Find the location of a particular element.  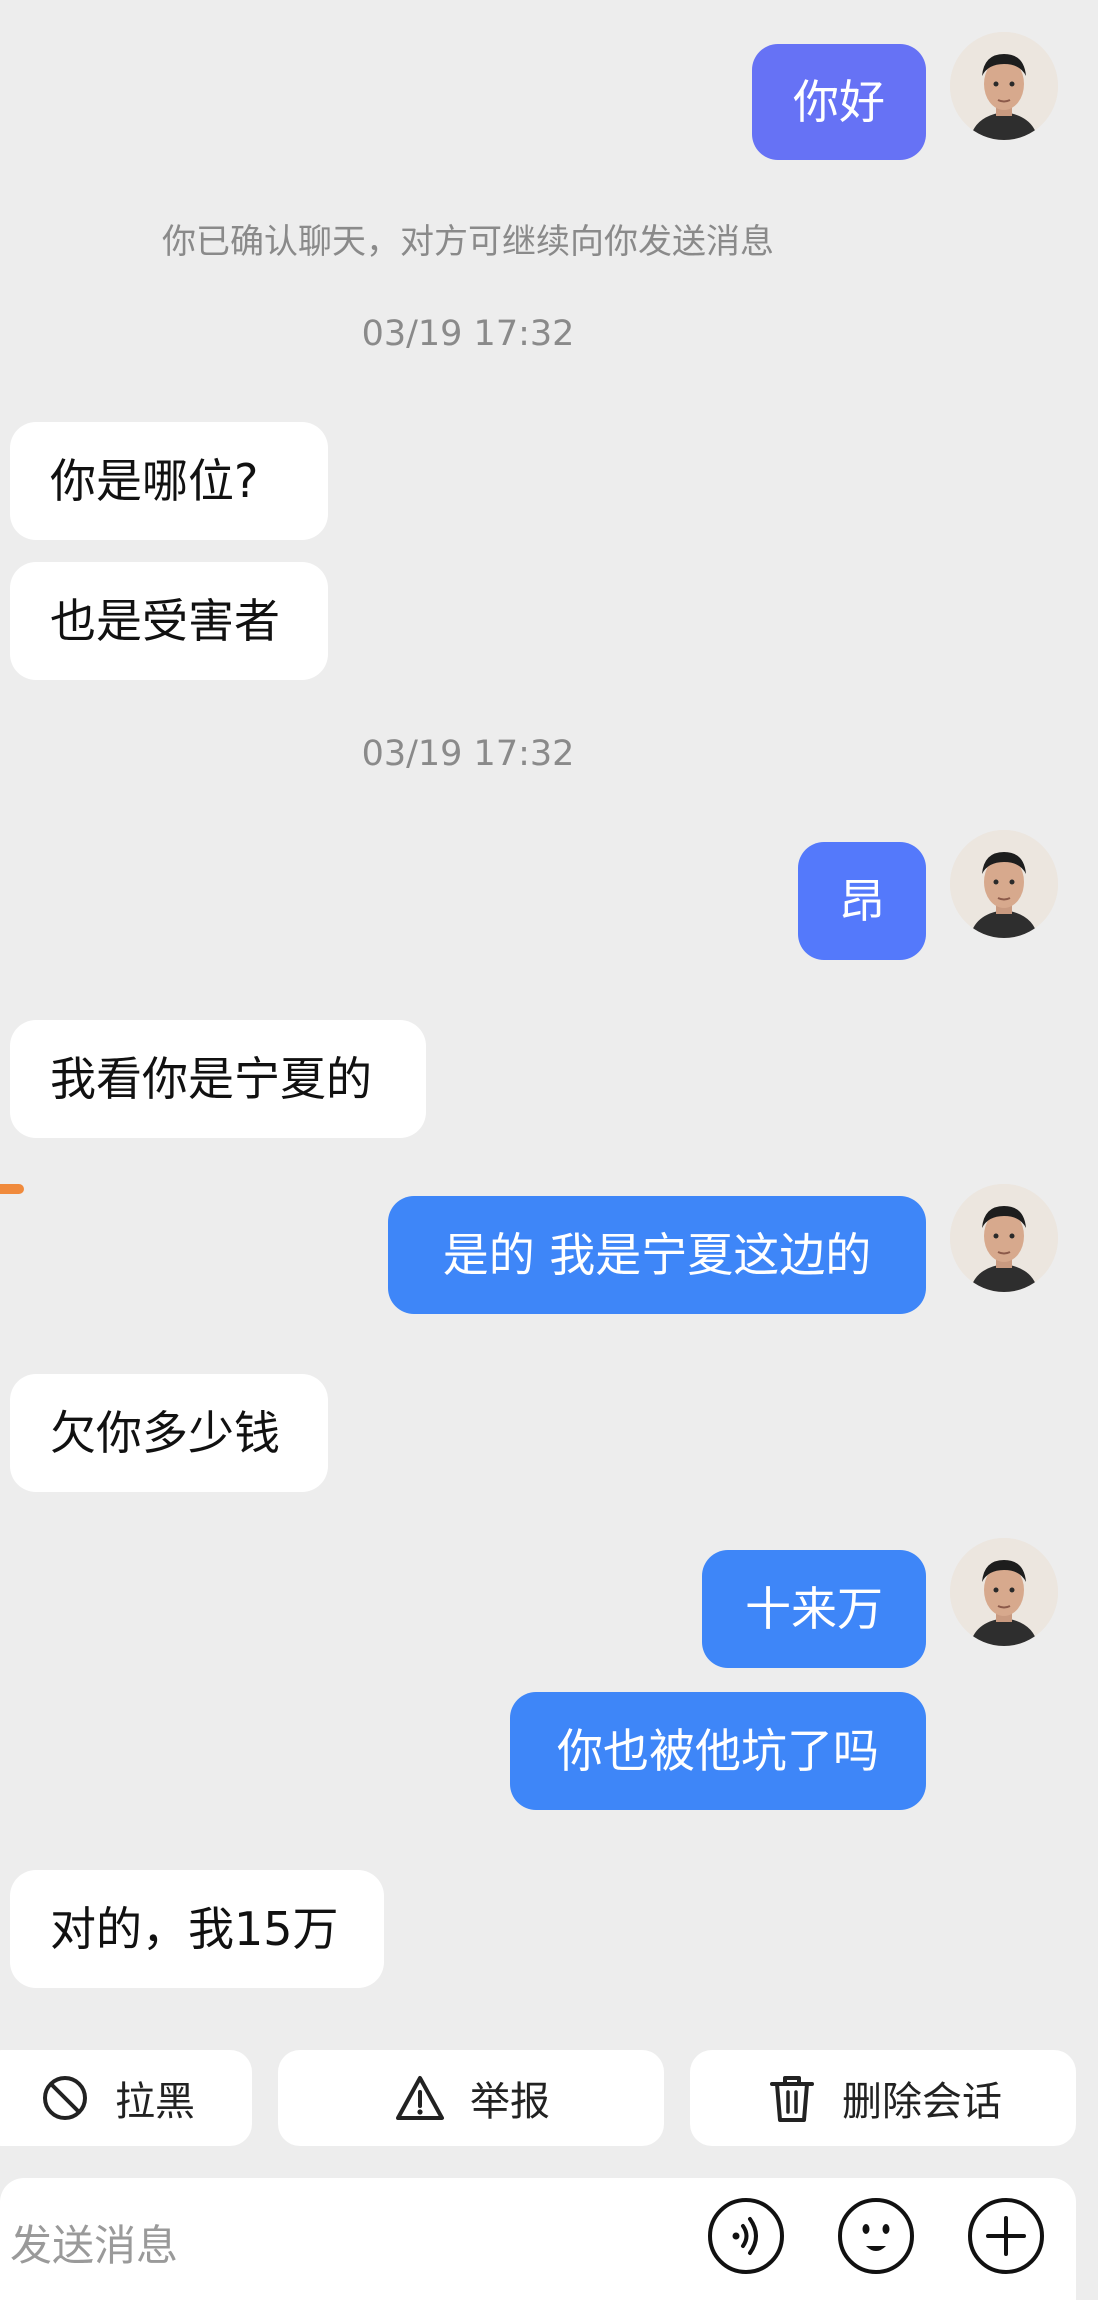

emoji-icon is located at coordinates (876, 2236).